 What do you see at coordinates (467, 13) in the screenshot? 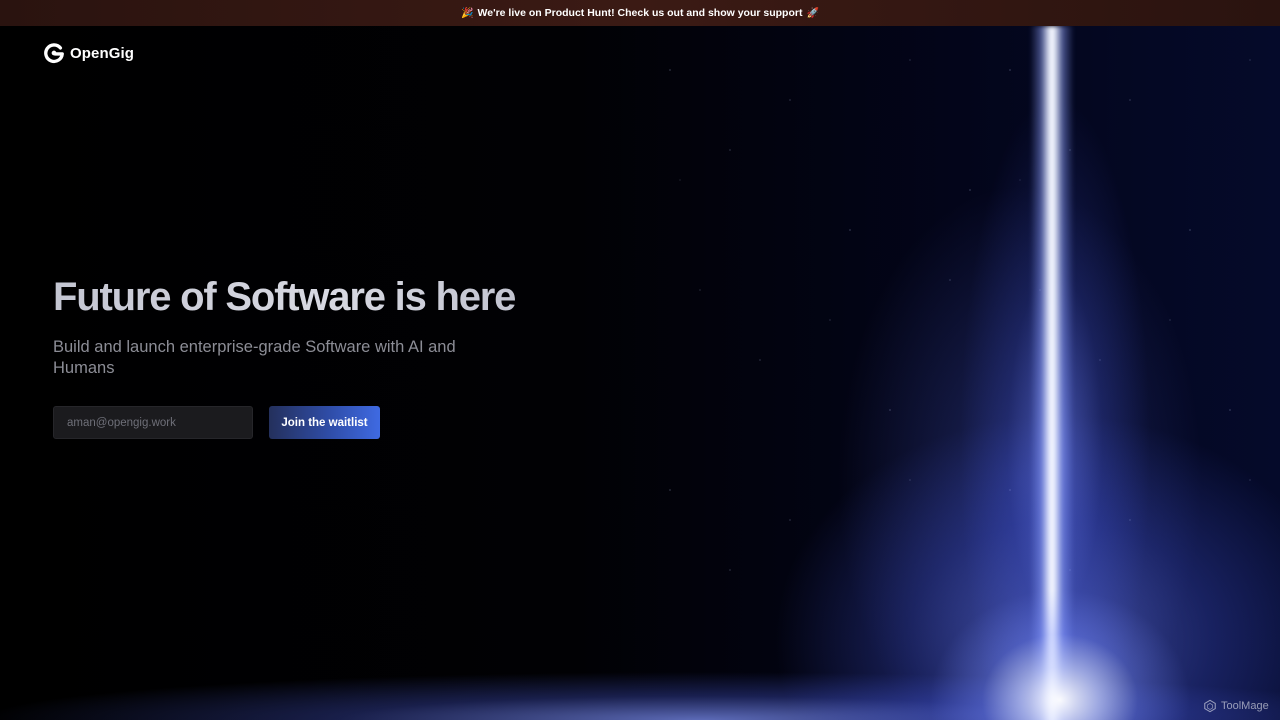
I see `party-popper-icon: 🎉` at bounding box center [467, 13].